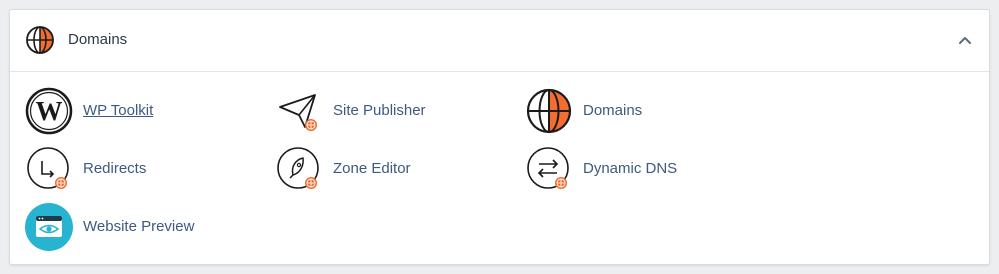  I want to click on redirects-label: Redirects, so click(115, 168).